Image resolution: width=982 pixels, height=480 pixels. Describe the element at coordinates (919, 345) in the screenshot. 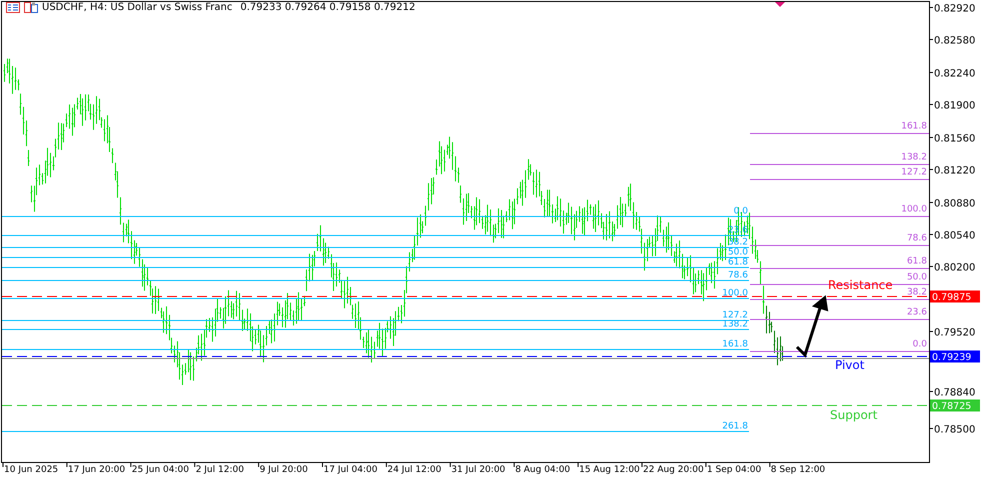

I see `fibo-level-label: 0.0` at that location.